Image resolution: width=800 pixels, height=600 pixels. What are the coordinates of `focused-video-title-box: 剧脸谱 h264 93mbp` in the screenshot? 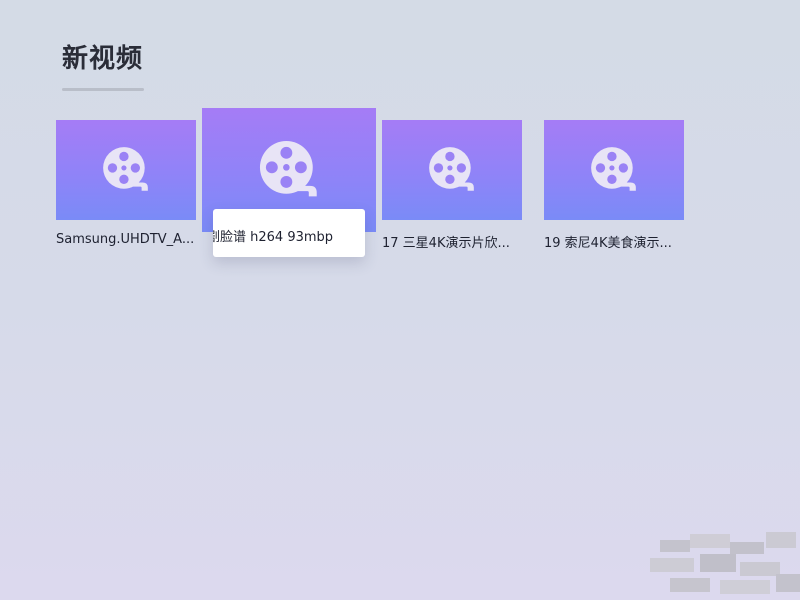 It's located at (289, 233).